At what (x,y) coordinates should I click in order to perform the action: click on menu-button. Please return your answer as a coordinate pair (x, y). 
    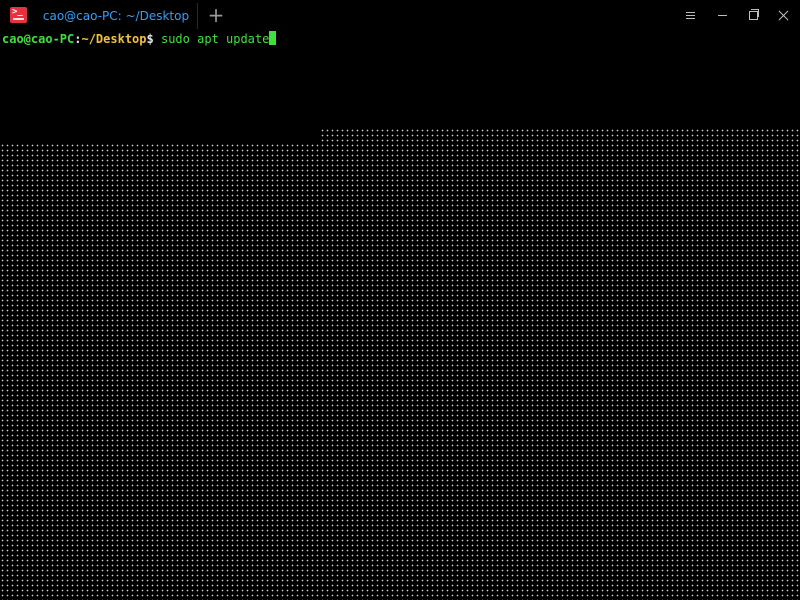
    Looking at the image, I should click on (690, 15).